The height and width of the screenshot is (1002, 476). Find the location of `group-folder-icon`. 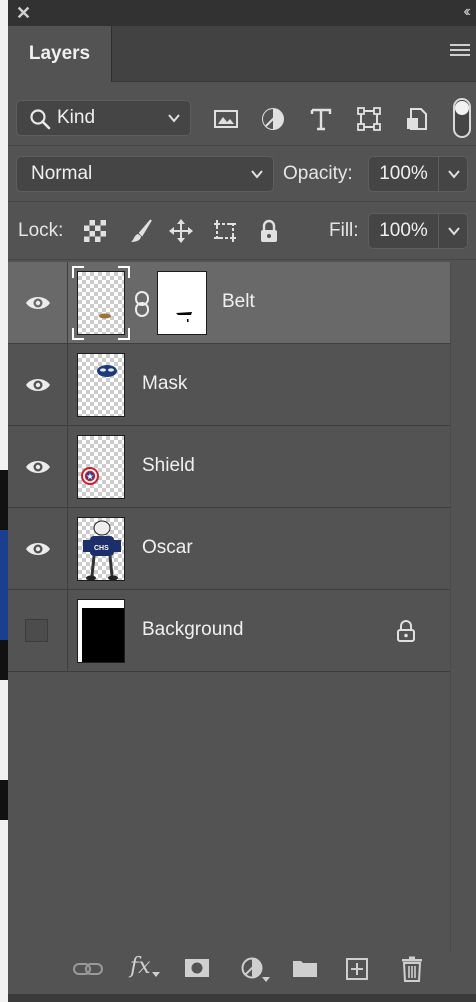

group-folder-icon is located at coordinates (305, 968).